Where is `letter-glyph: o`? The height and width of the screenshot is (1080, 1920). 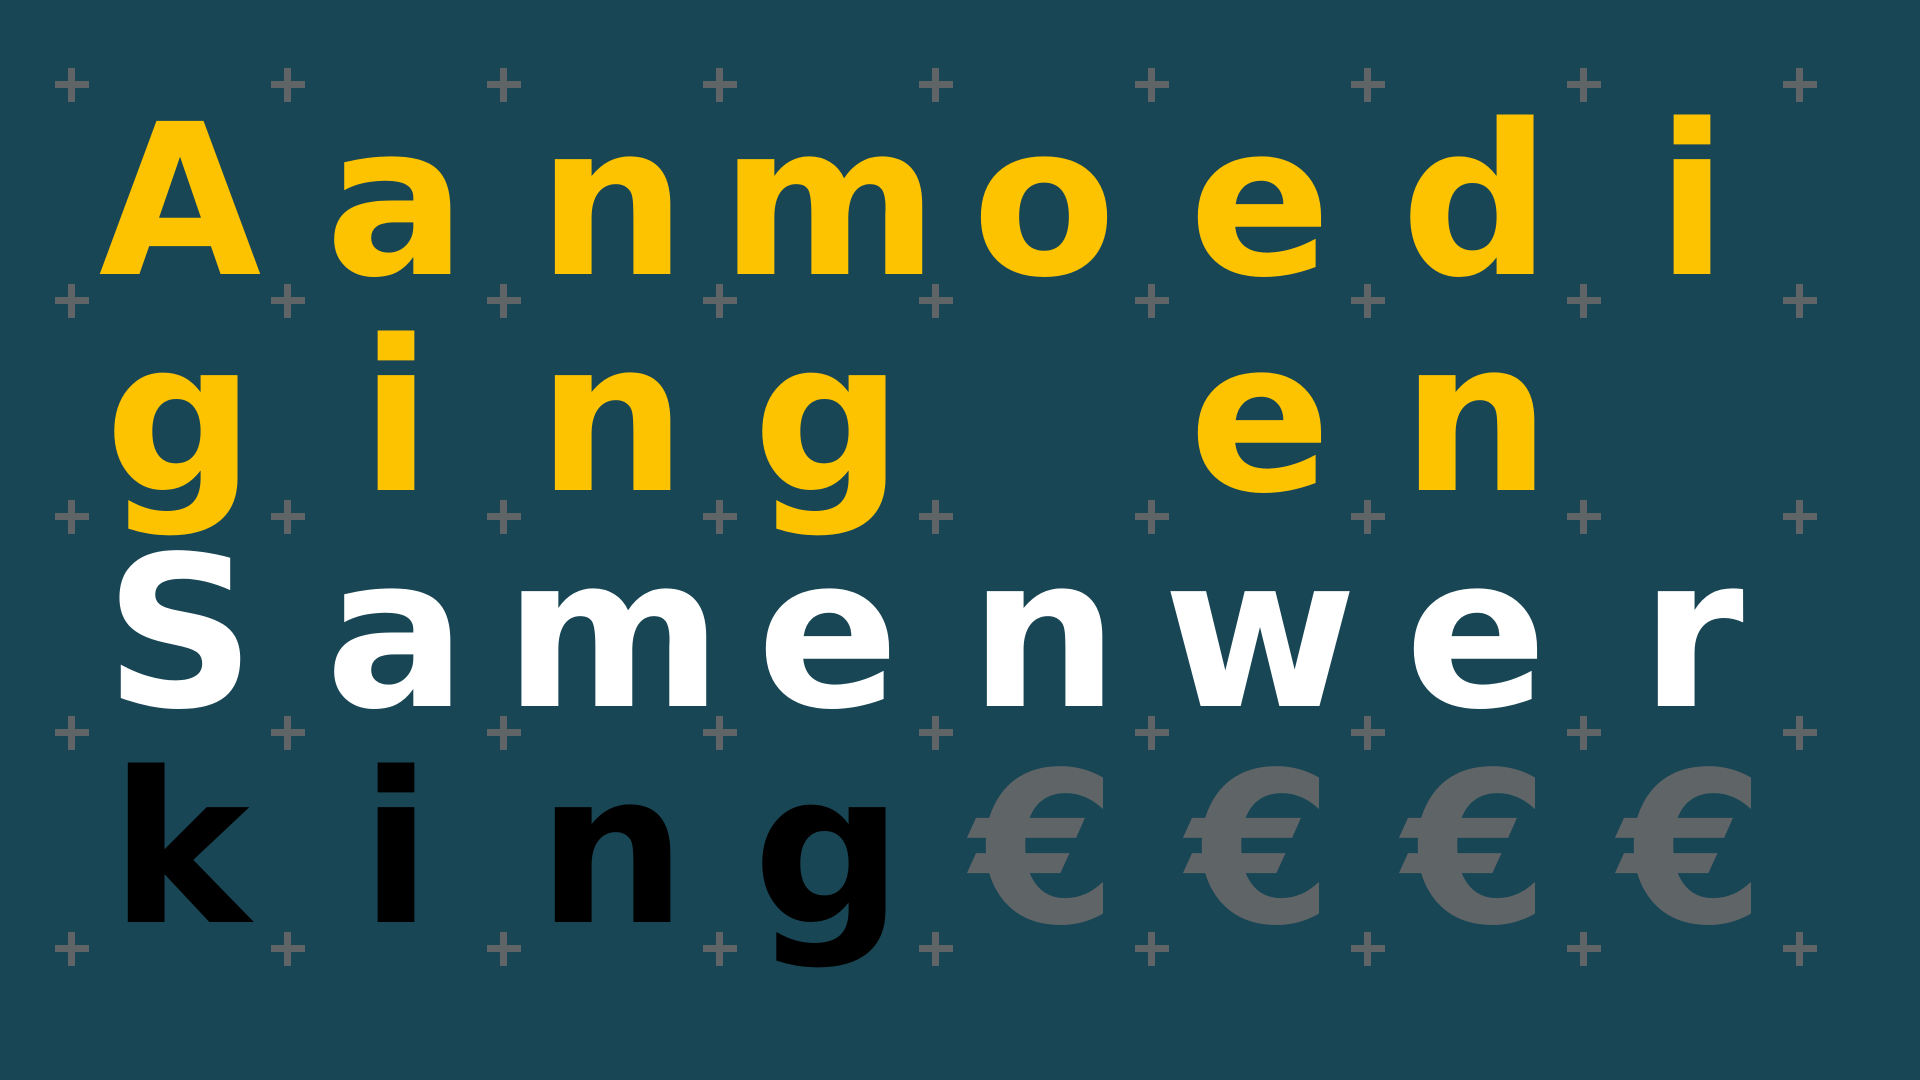
letter-glyph: o is located at coordinates (1044, 201).